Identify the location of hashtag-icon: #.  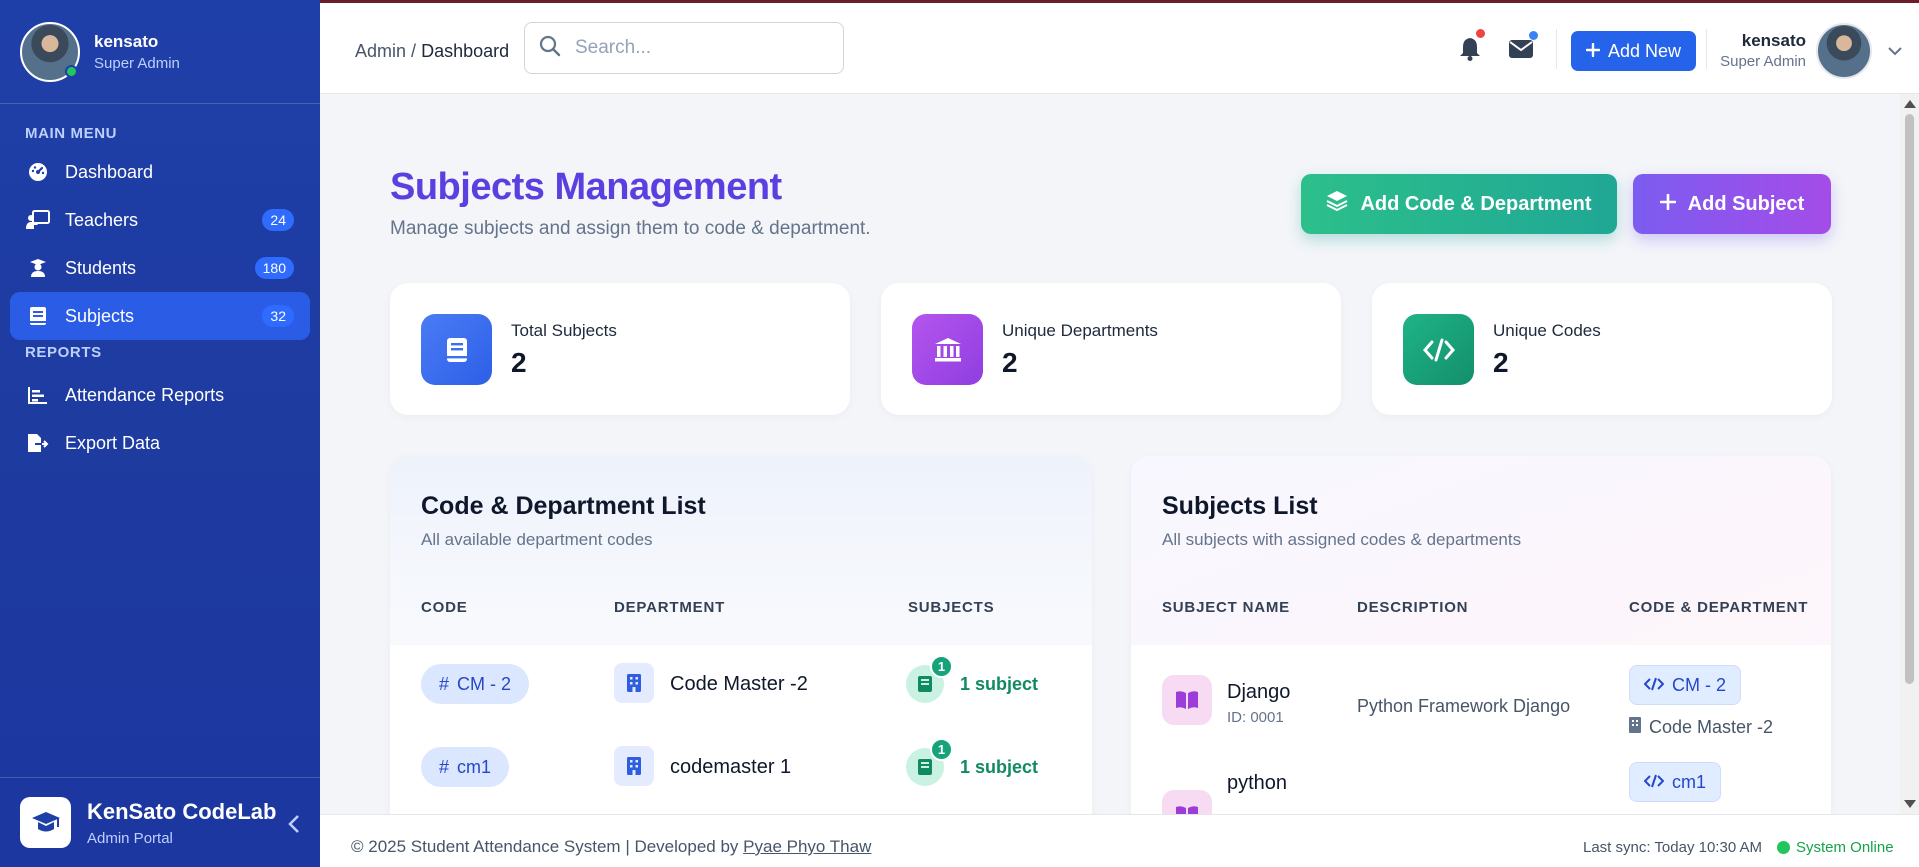
(444, 683).